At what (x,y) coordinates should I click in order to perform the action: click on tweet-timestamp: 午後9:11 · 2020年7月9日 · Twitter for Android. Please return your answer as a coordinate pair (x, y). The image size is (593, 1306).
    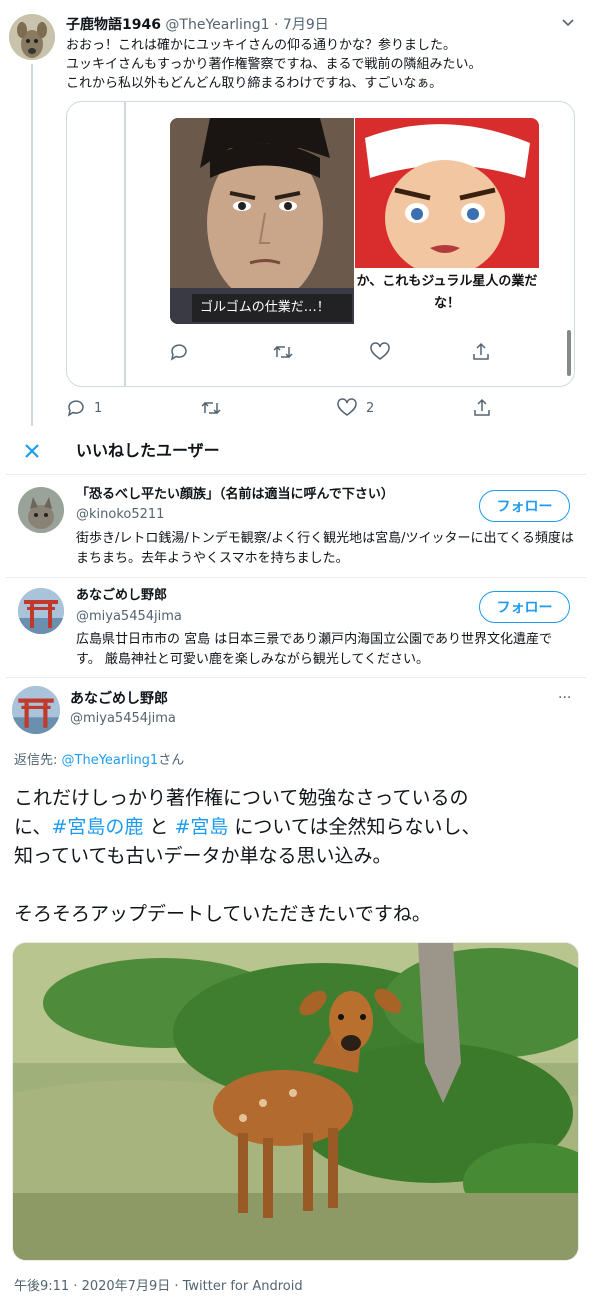
    Looking at the image, I should click on (158, 1287).